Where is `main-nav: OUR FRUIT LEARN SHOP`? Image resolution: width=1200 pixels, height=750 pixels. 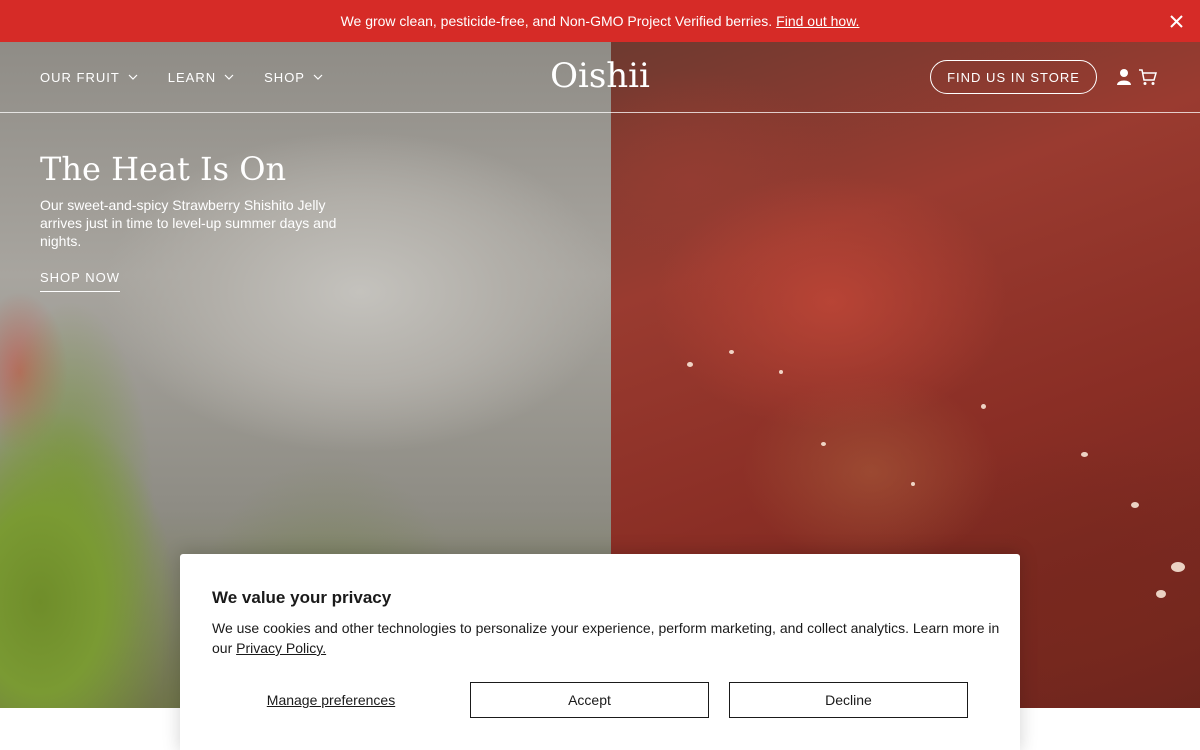
main-nav: OUR FRUIT LEARN SHOP is located at coordinates (196, 77).